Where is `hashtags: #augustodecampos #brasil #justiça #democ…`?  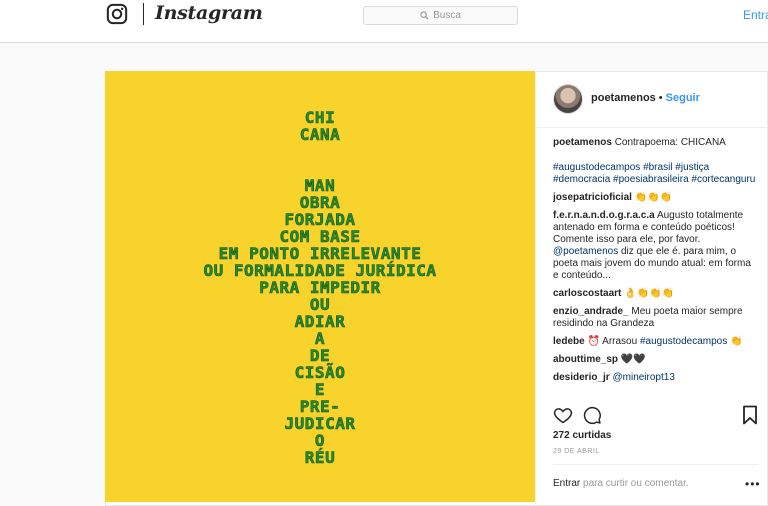
hashtags: #augustodecampos #brasil #justiça #democ… is located at coordinates (654, 173).